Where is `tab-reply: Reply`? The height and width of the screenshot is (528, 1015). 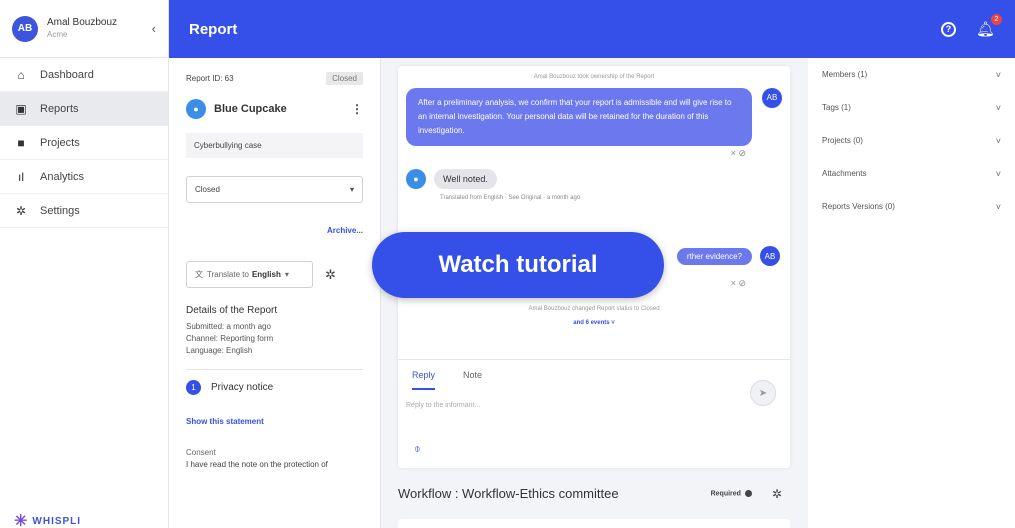 tab-reply: Reply is located at coordinates (424, 375).